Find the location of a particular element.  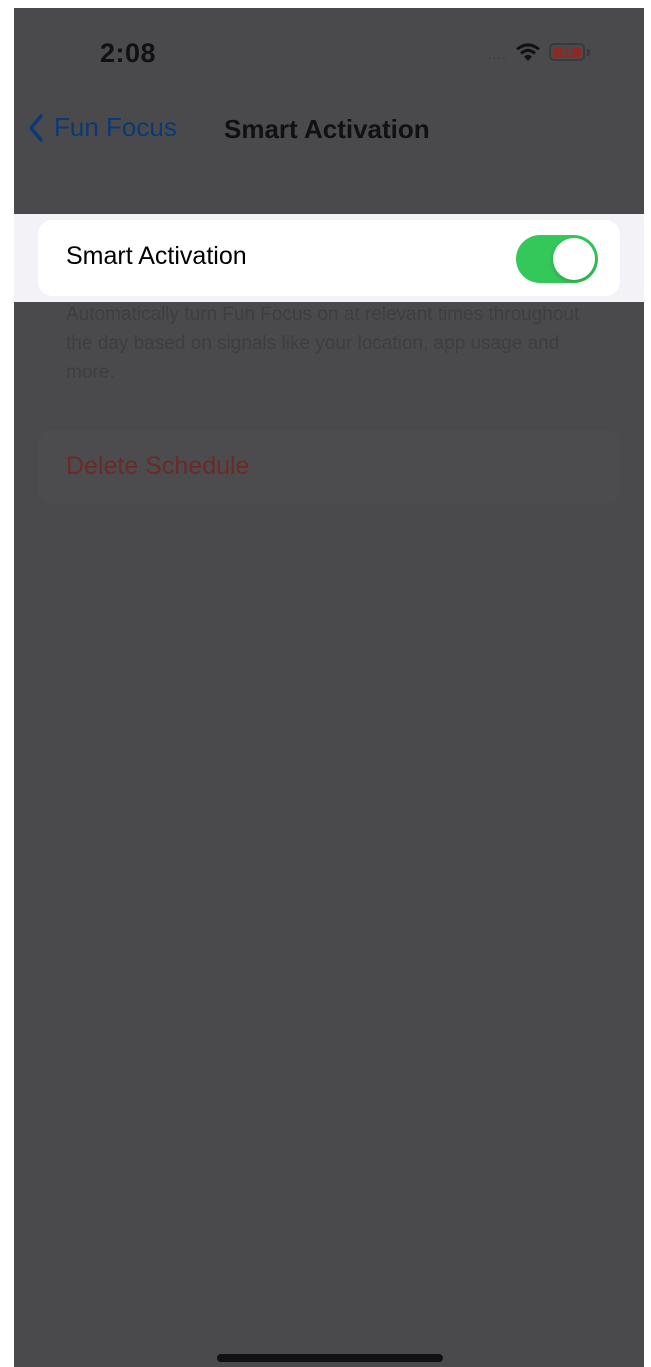

battery-cap is located at coordinates (588, 52).